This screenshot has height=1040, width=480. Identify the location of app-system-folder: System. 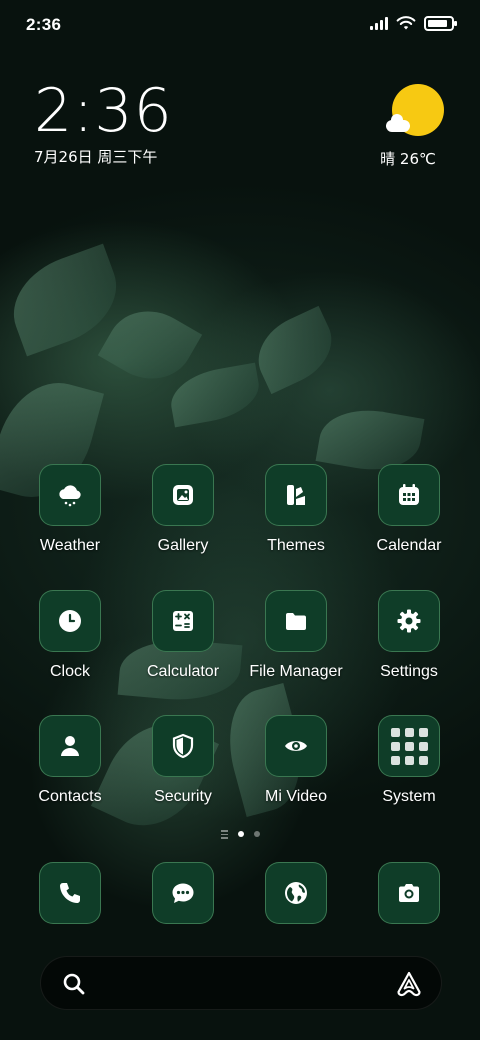
(409, 760).